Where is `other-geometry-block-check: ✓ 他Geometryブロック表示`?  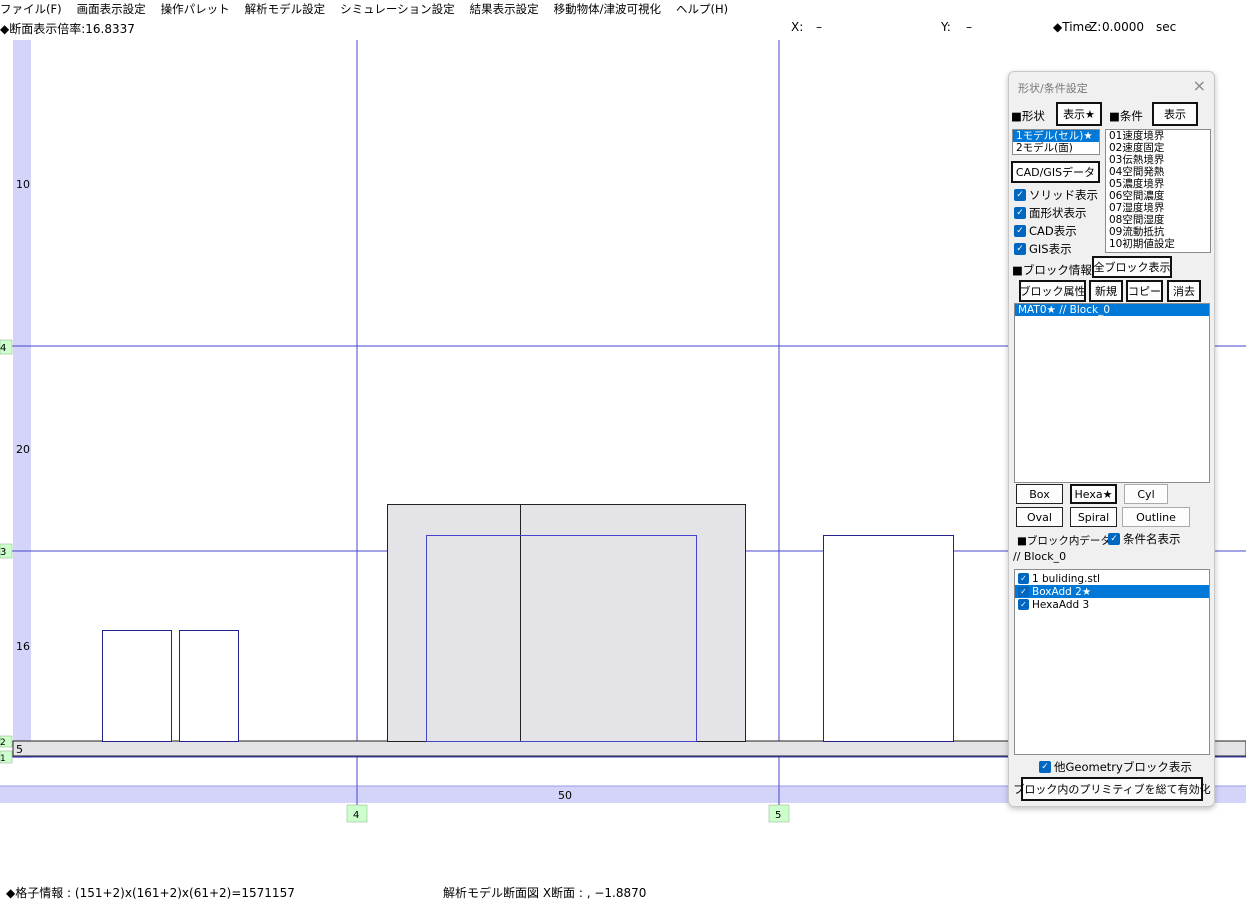
other-geometry-block-check: ✓ 他Geometryブロック表示 is located at coordinates (1115, 767).